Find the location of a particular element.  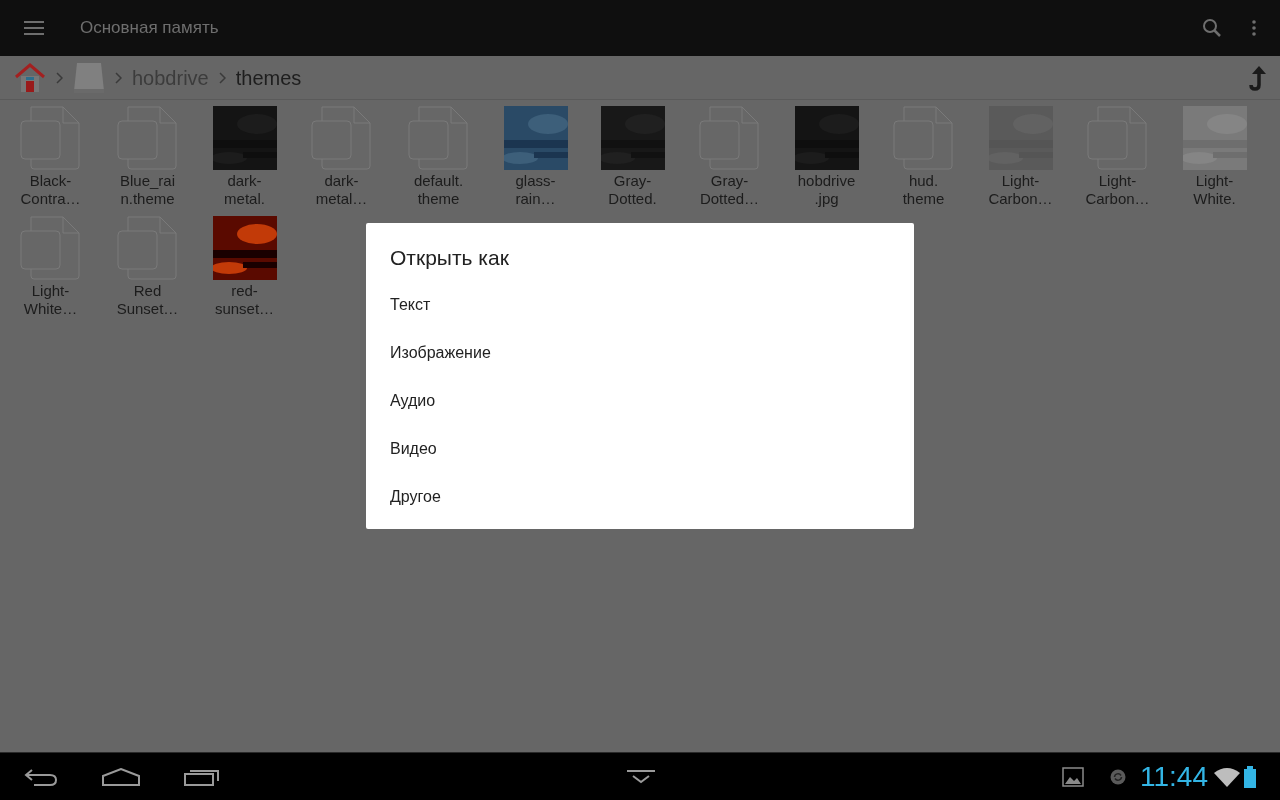

more-options-icon is located at coordinates (1254, 28).